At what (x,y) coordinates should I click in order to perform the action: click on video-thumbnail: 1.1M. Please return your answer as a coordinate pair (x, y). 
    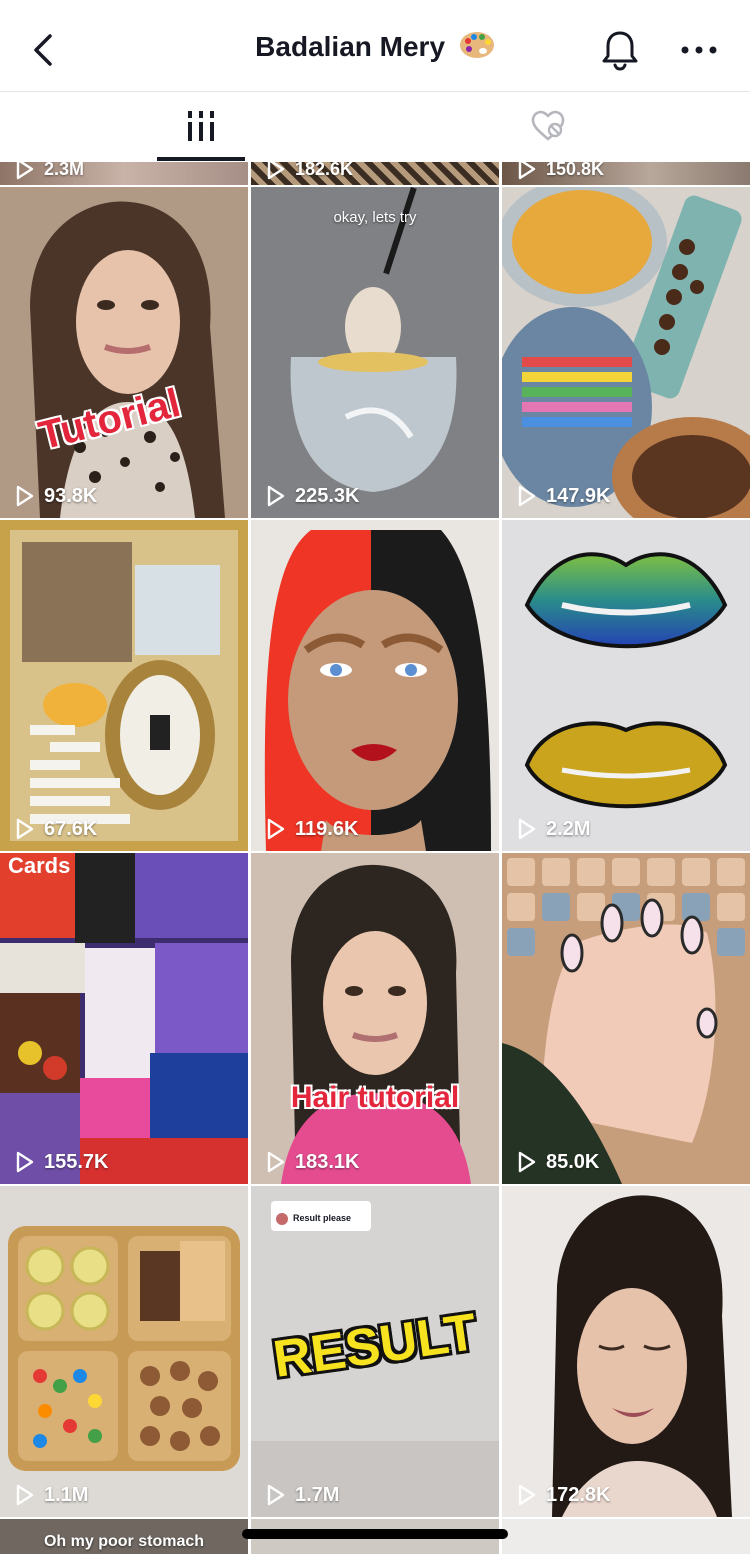
    Looking at the image, I should click on (124, 1351).